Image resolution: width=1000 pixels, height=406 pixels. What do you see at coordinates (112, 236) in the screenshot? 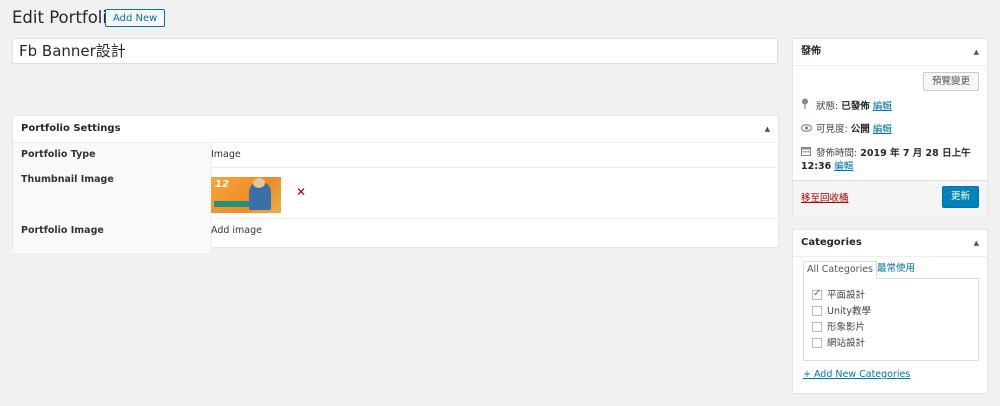
I see `portfolio-image-label: Portfolio Image` at bounding box center [112, 236].